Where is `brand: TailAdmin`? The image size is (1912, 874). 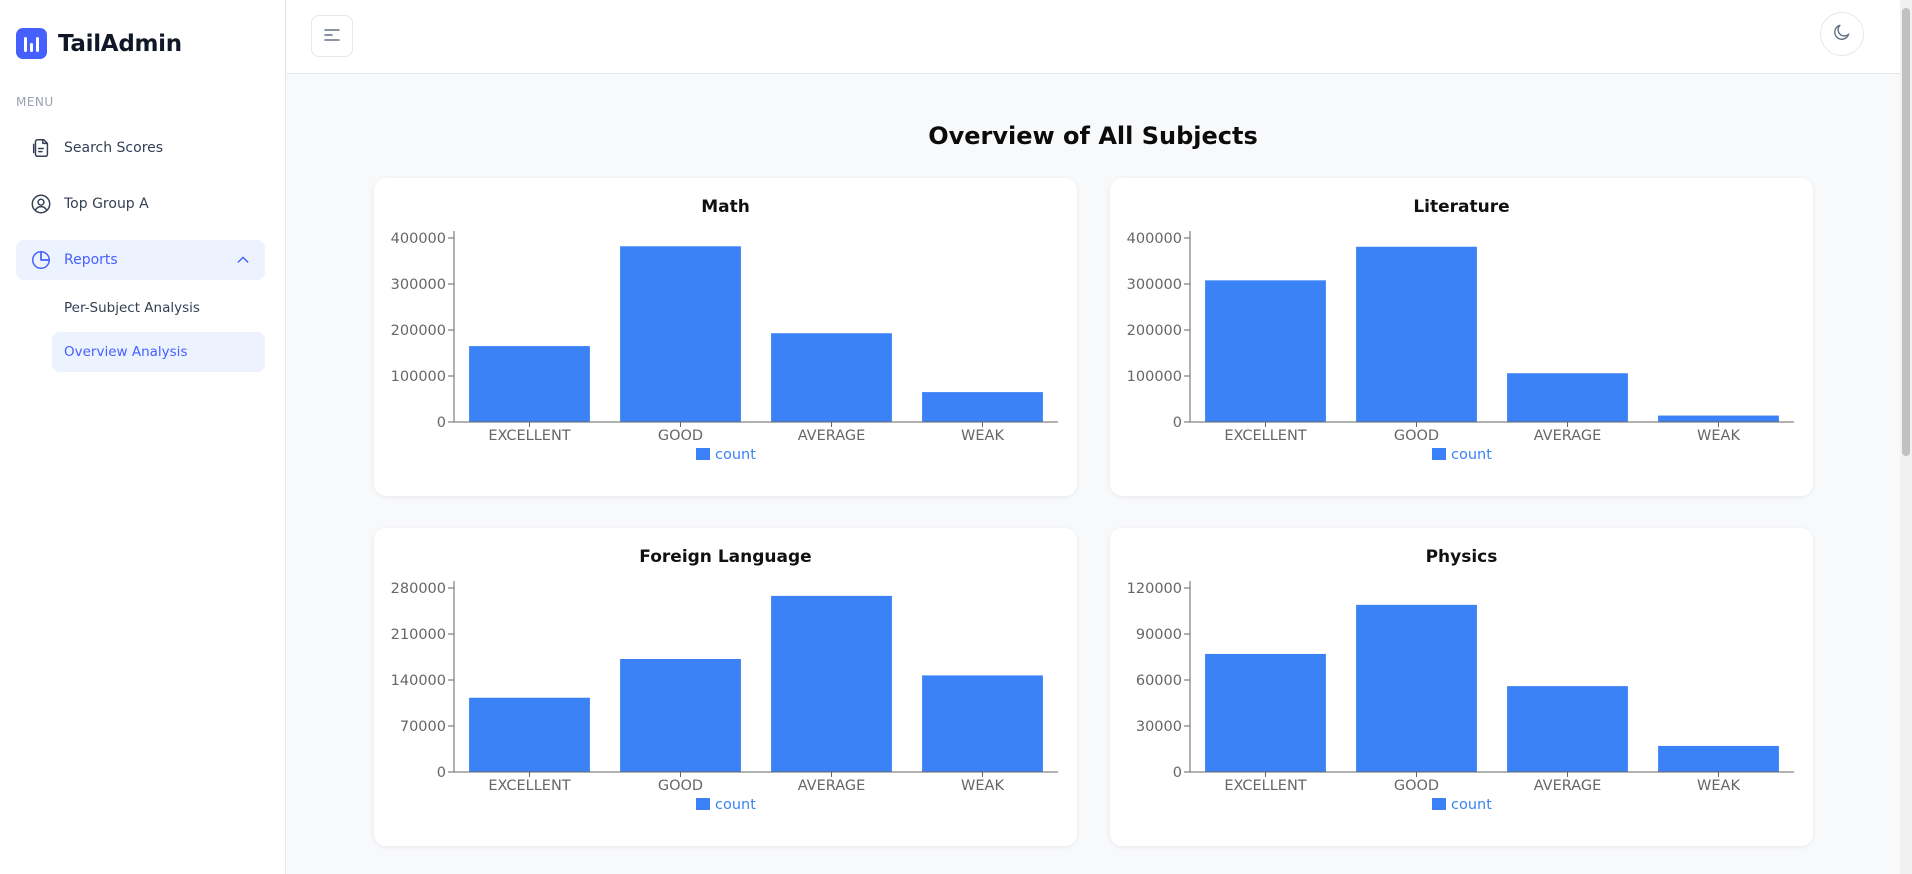 brand: TailAdmin is located at coordinates (99, 43).